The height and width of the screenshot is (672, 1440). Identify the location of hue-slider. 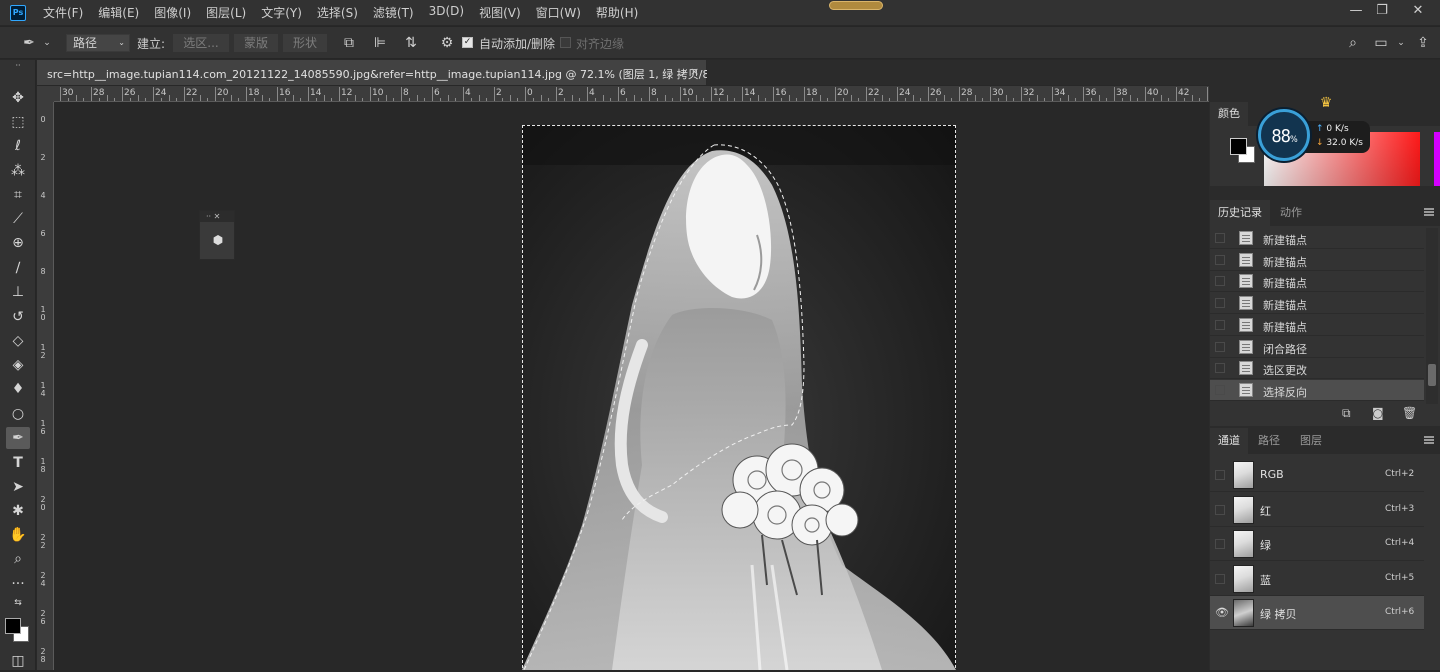
(1437, 159).